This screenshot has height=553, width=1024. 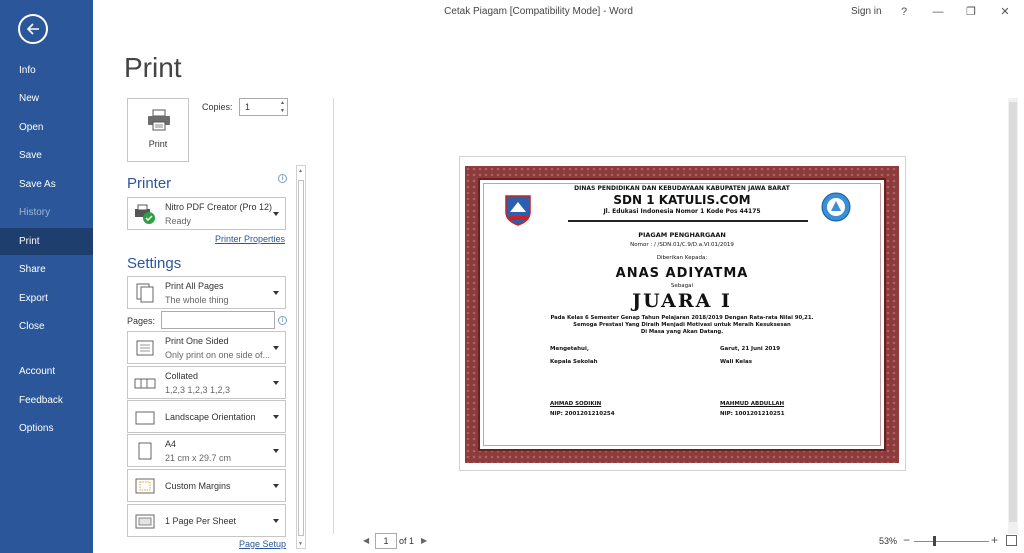 What do you see at coordinates (682, 332) in the screenshot?
I see `cert-body-3: Di Masa yang Akan Datang.` at bounding box center [682, 332].